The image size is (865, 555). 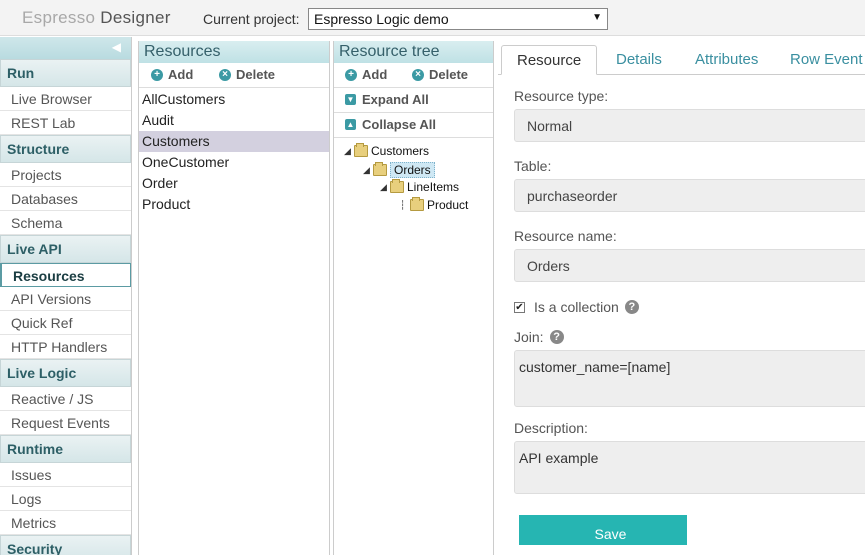 I want to click on add-subresource-button: + Add, so click(x=366, y=74).